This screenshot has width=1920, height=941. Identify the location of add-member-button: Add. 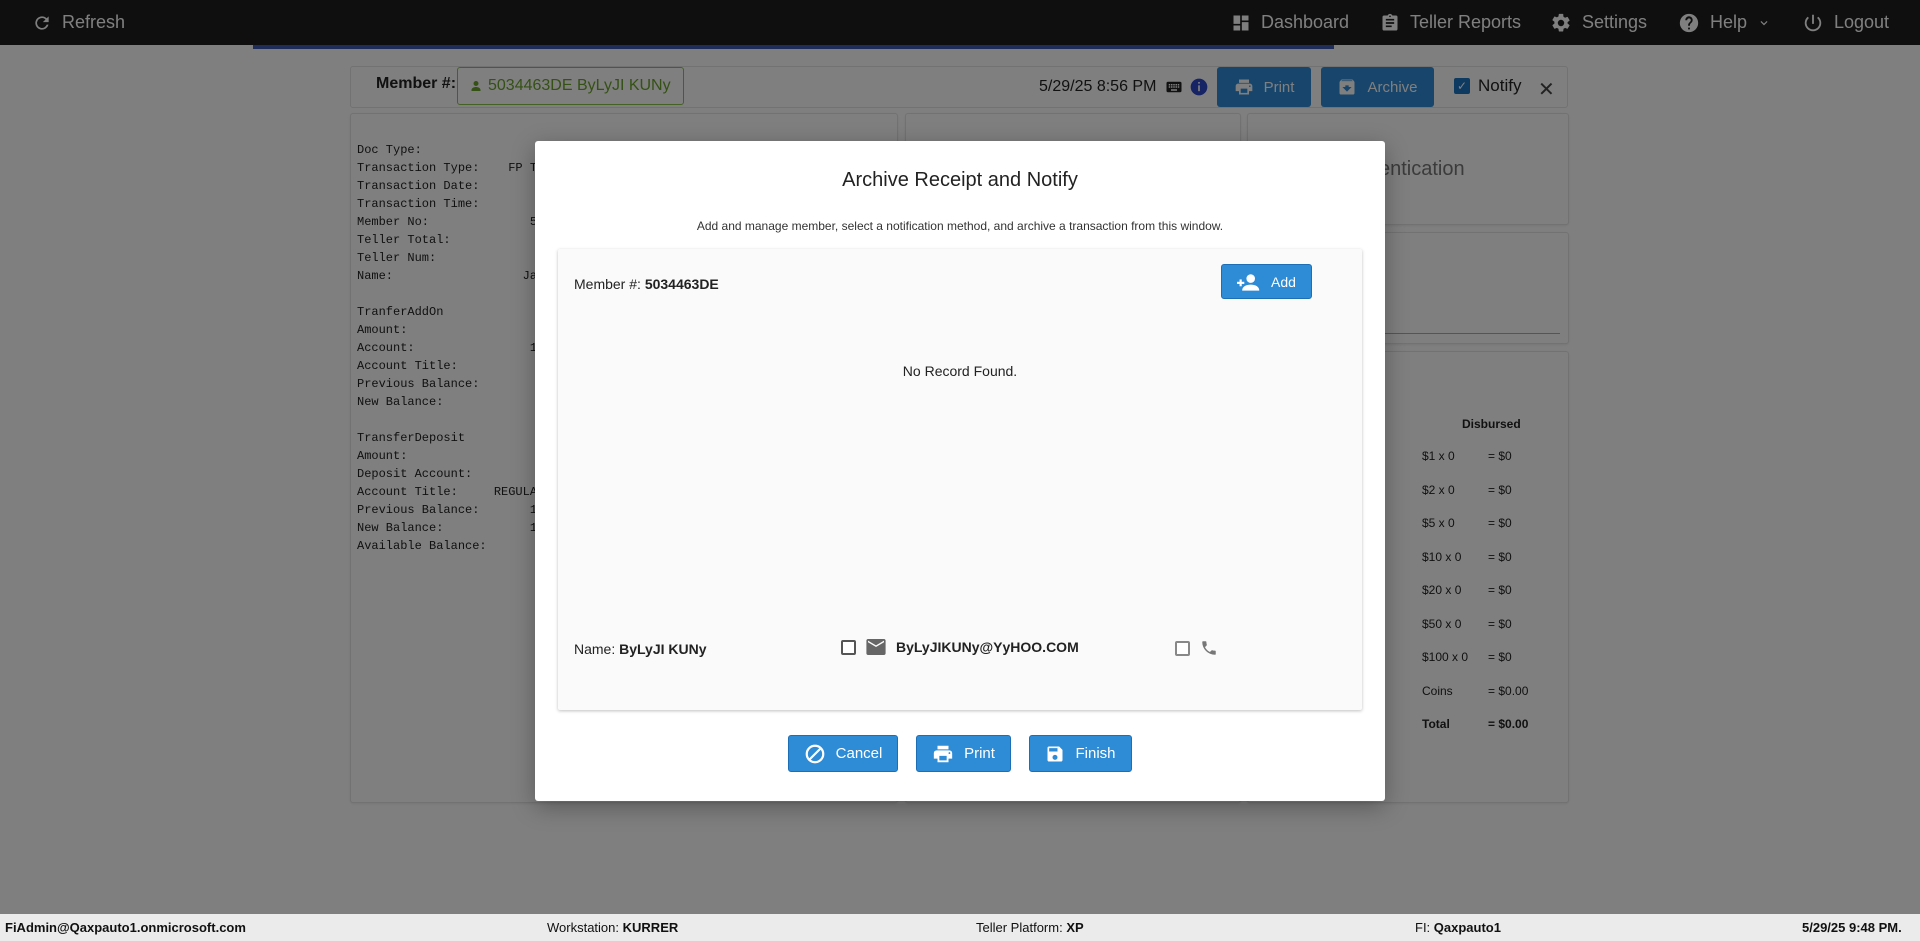
(1266, 281).